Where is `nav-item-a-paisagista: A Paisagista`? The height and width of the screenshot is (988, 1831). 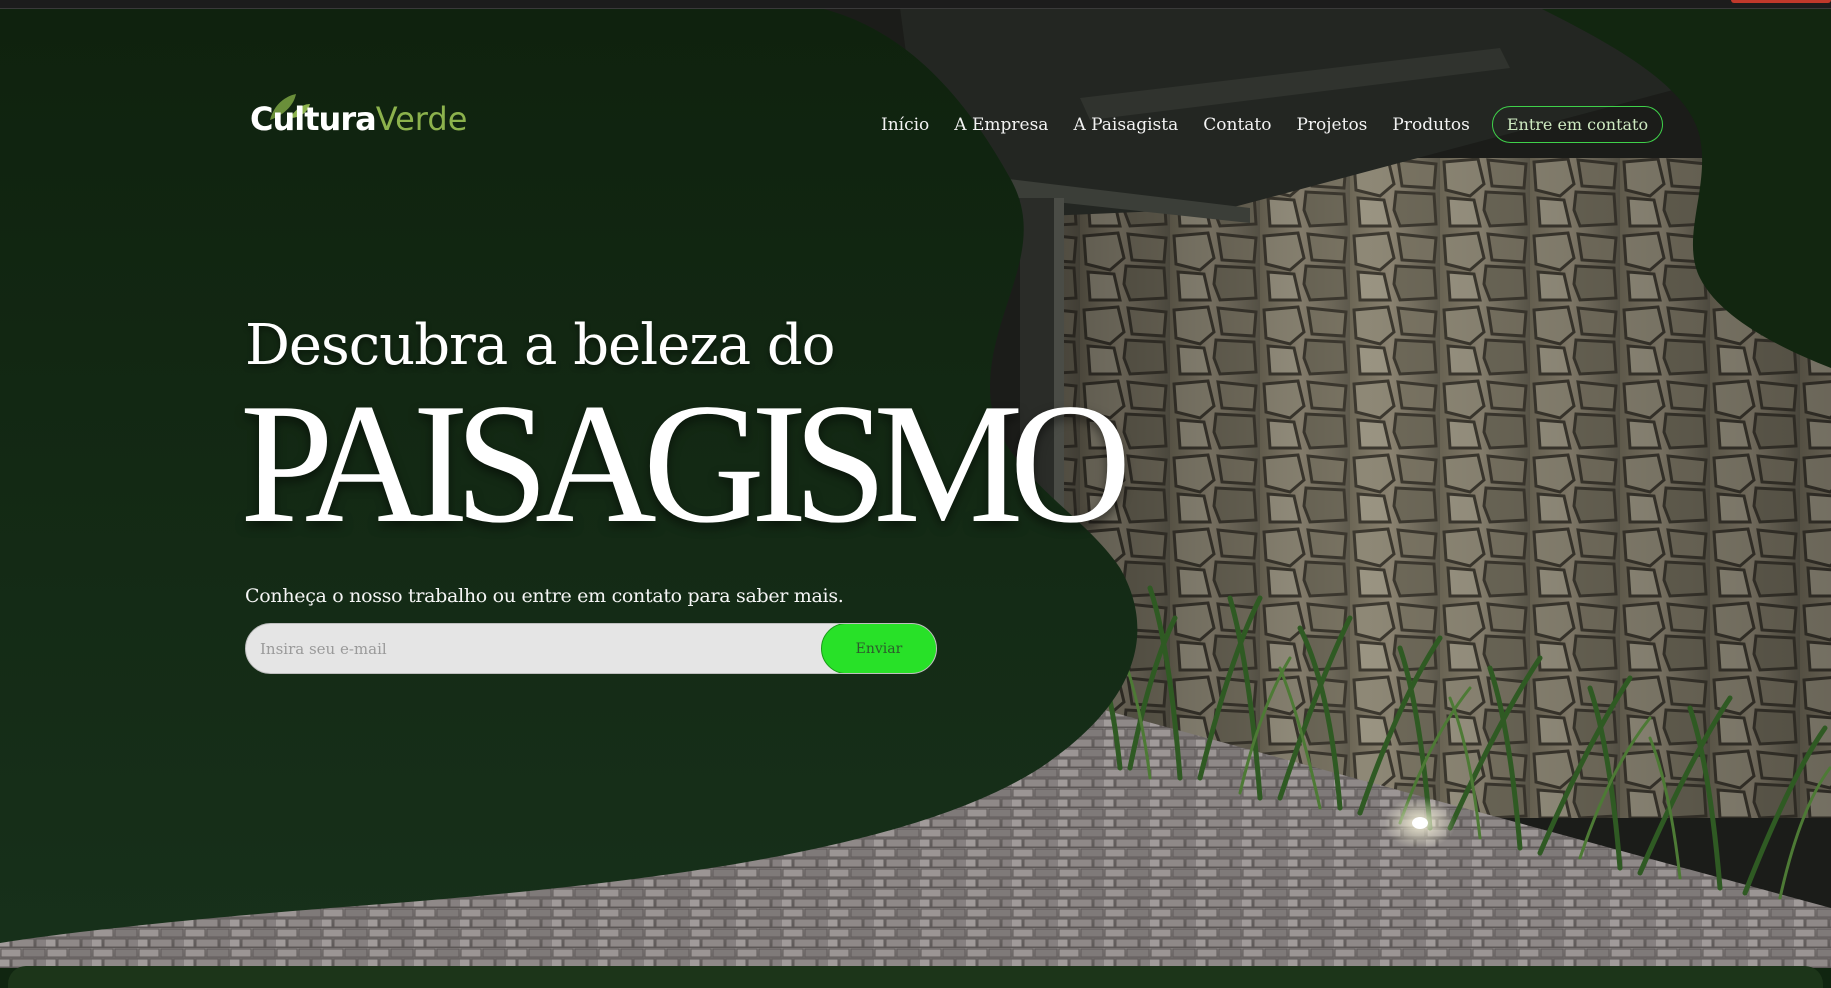 nav-item-a-paisagista: A Paisagista is located at coordinates (1125, 125).